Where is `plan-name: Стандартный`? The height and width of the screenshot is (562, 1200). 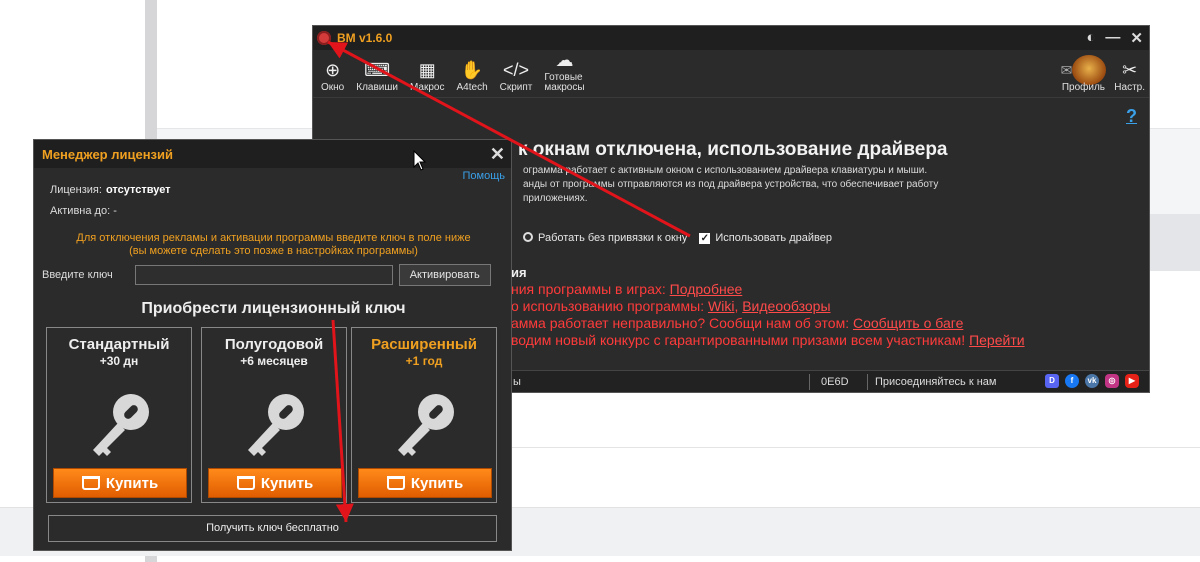 plan-name: Стандартный is located at coordinates (119, 344).